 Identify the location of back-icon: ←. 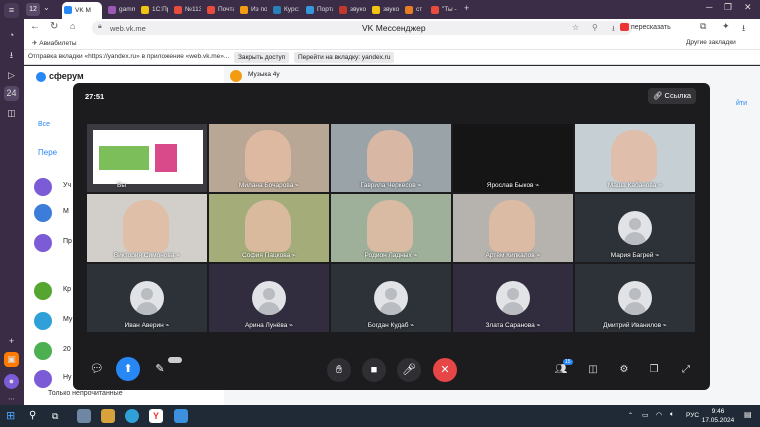
(35, 26).